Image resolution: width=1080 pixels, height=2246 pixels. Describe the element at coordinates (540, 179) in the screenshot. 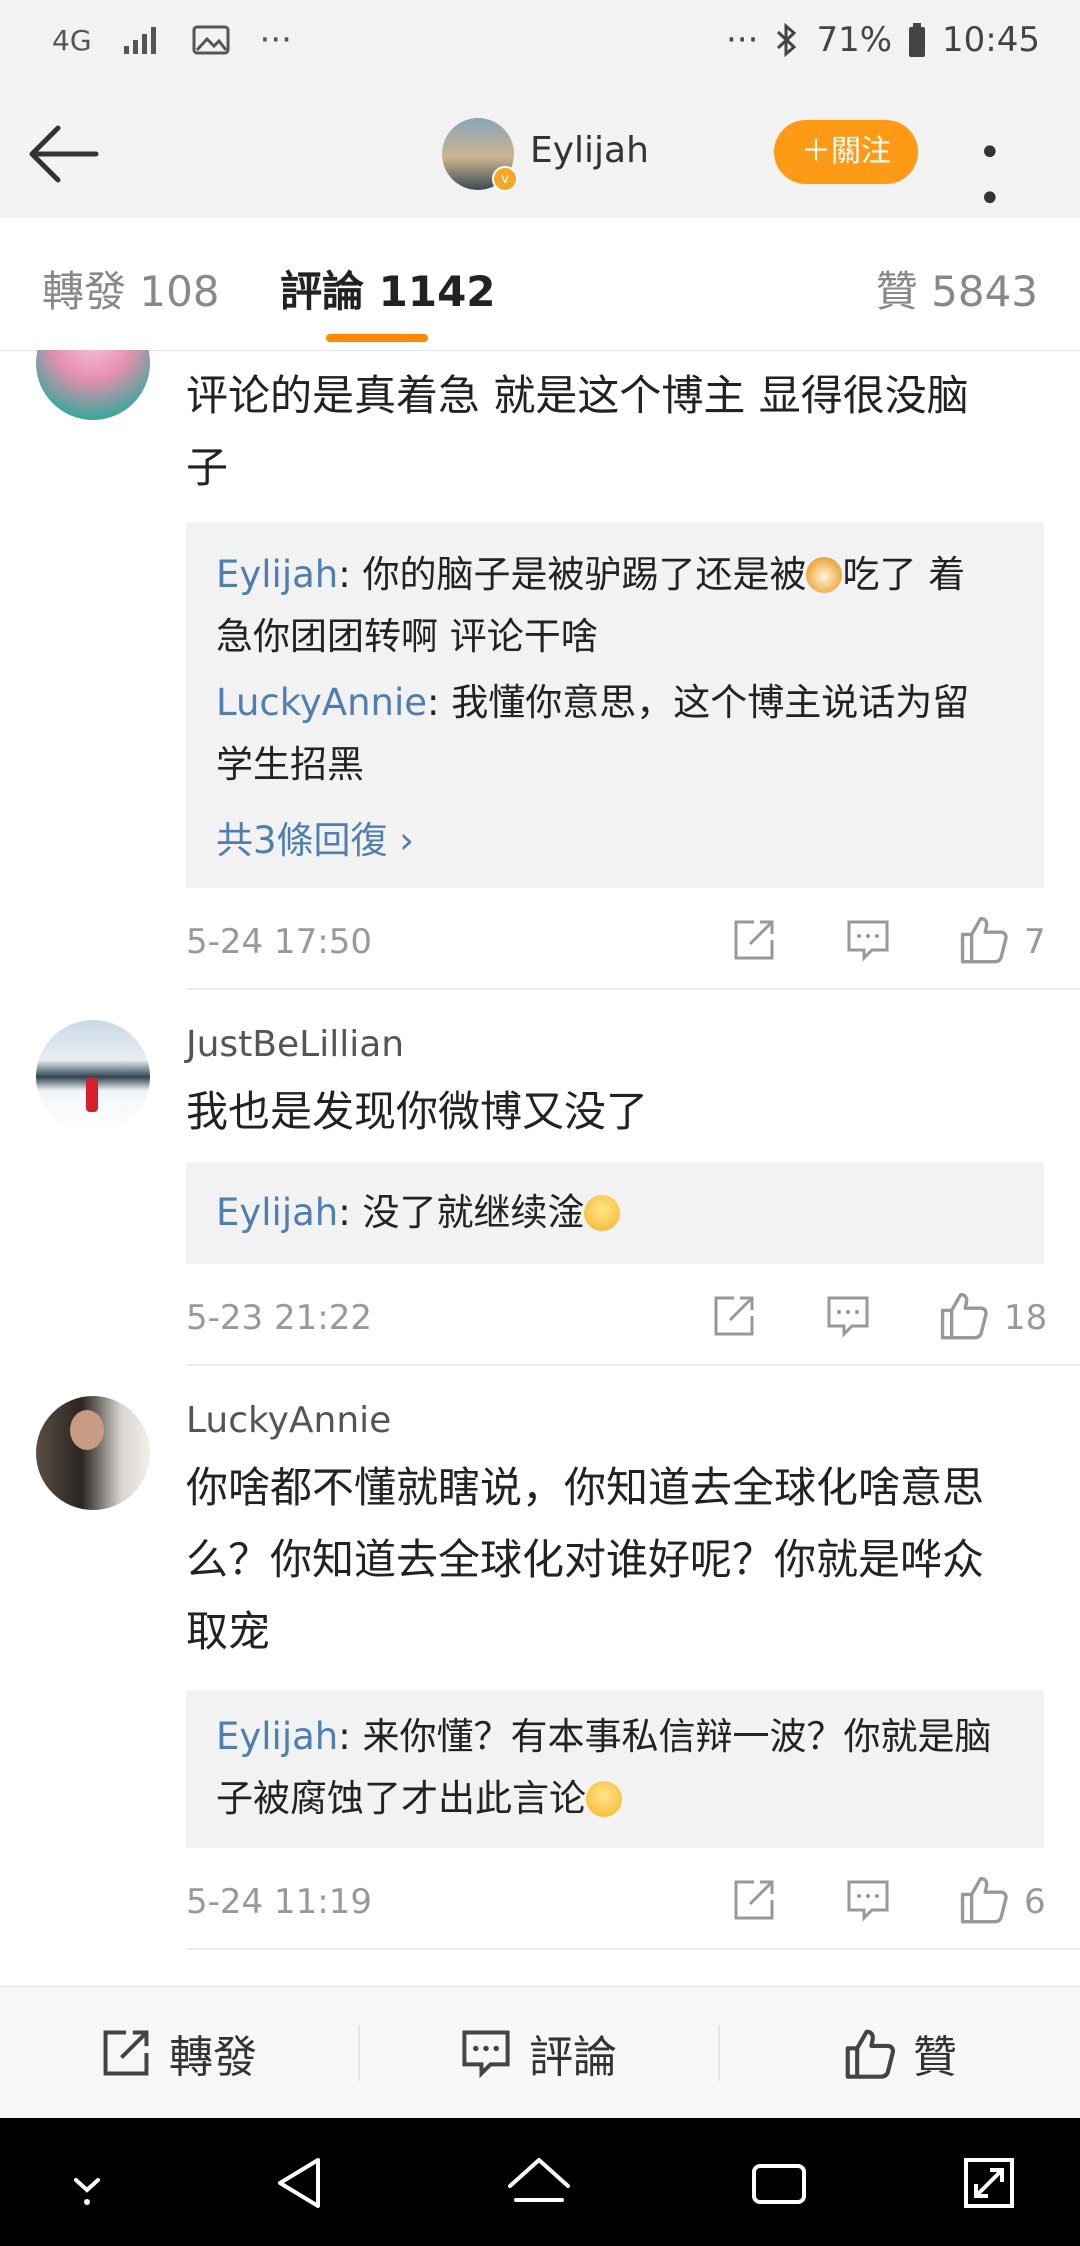

I see `nav-bar: v Eylijah ＋關注 • • •` at that location.